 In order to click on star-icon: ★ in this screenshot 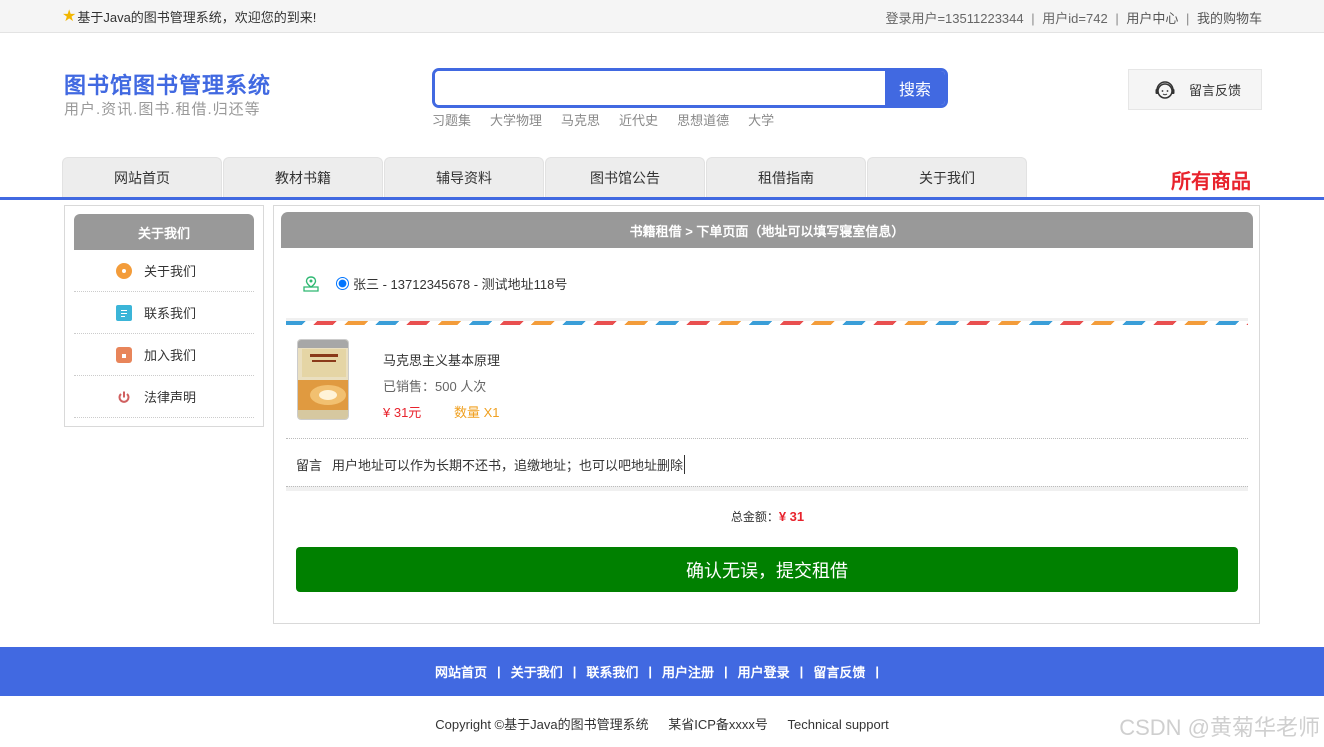, I will do `click(69, 16)`.